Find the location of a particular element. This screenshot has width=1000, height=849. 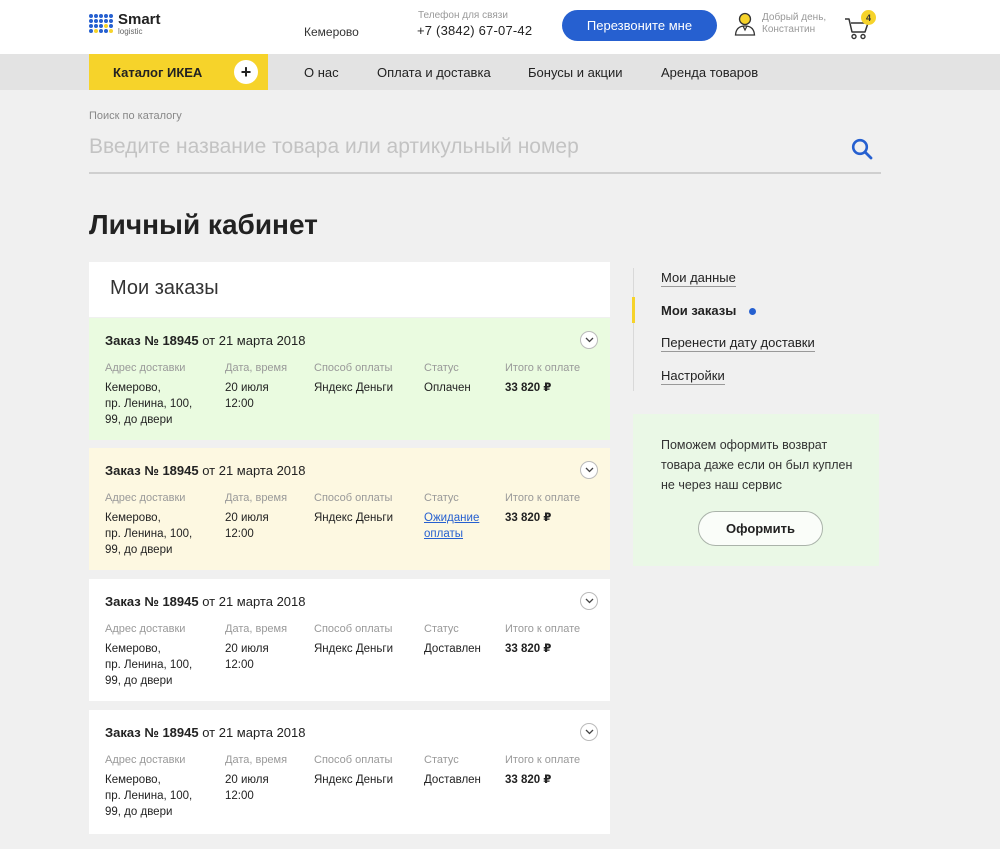

return-submit-button: Оформить is located at coordinates (760, 528).